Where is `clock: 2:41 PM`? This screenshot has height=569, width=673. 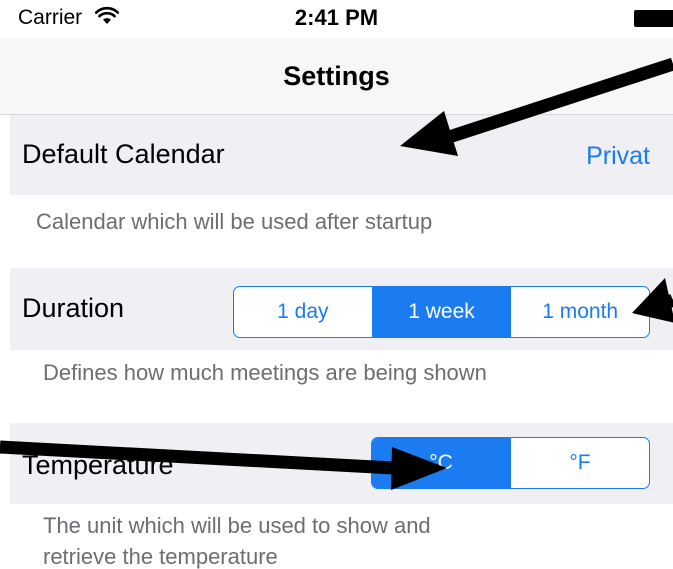 clock: 2:41 PM is located at coordinates (336, 17).